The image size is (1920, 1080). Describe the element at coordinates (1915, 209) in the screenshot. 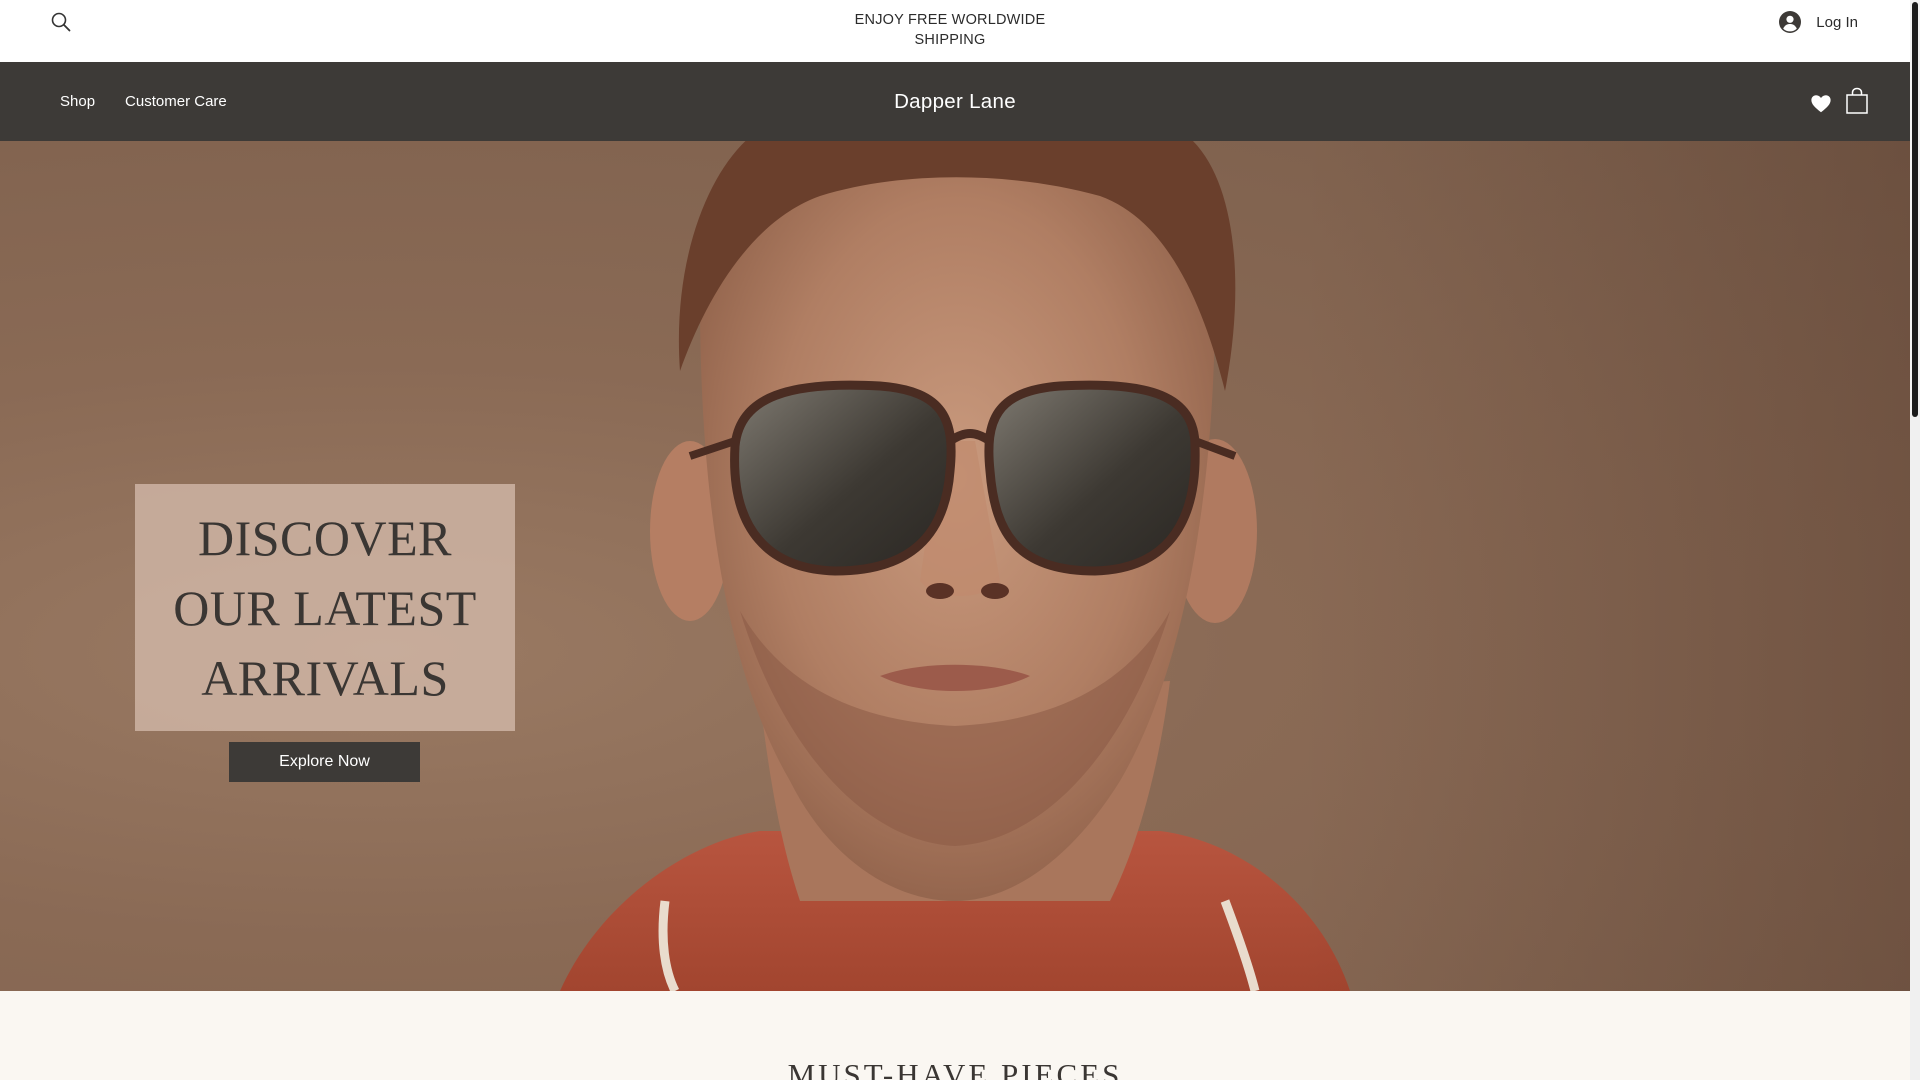

I see `scrollbar-thumb` at that location.